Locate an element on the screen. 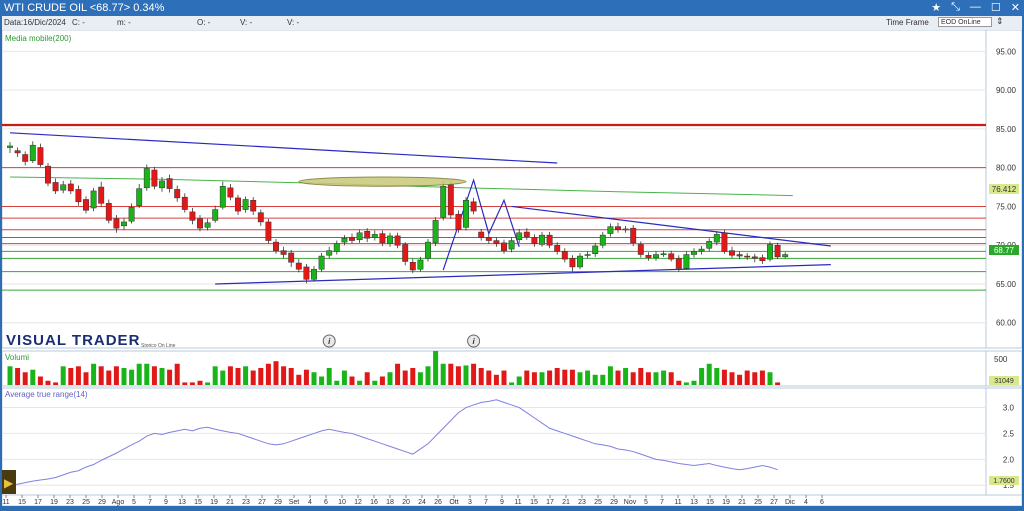  price-tick-label: 65.00 is located at coordinates (1006, 284).